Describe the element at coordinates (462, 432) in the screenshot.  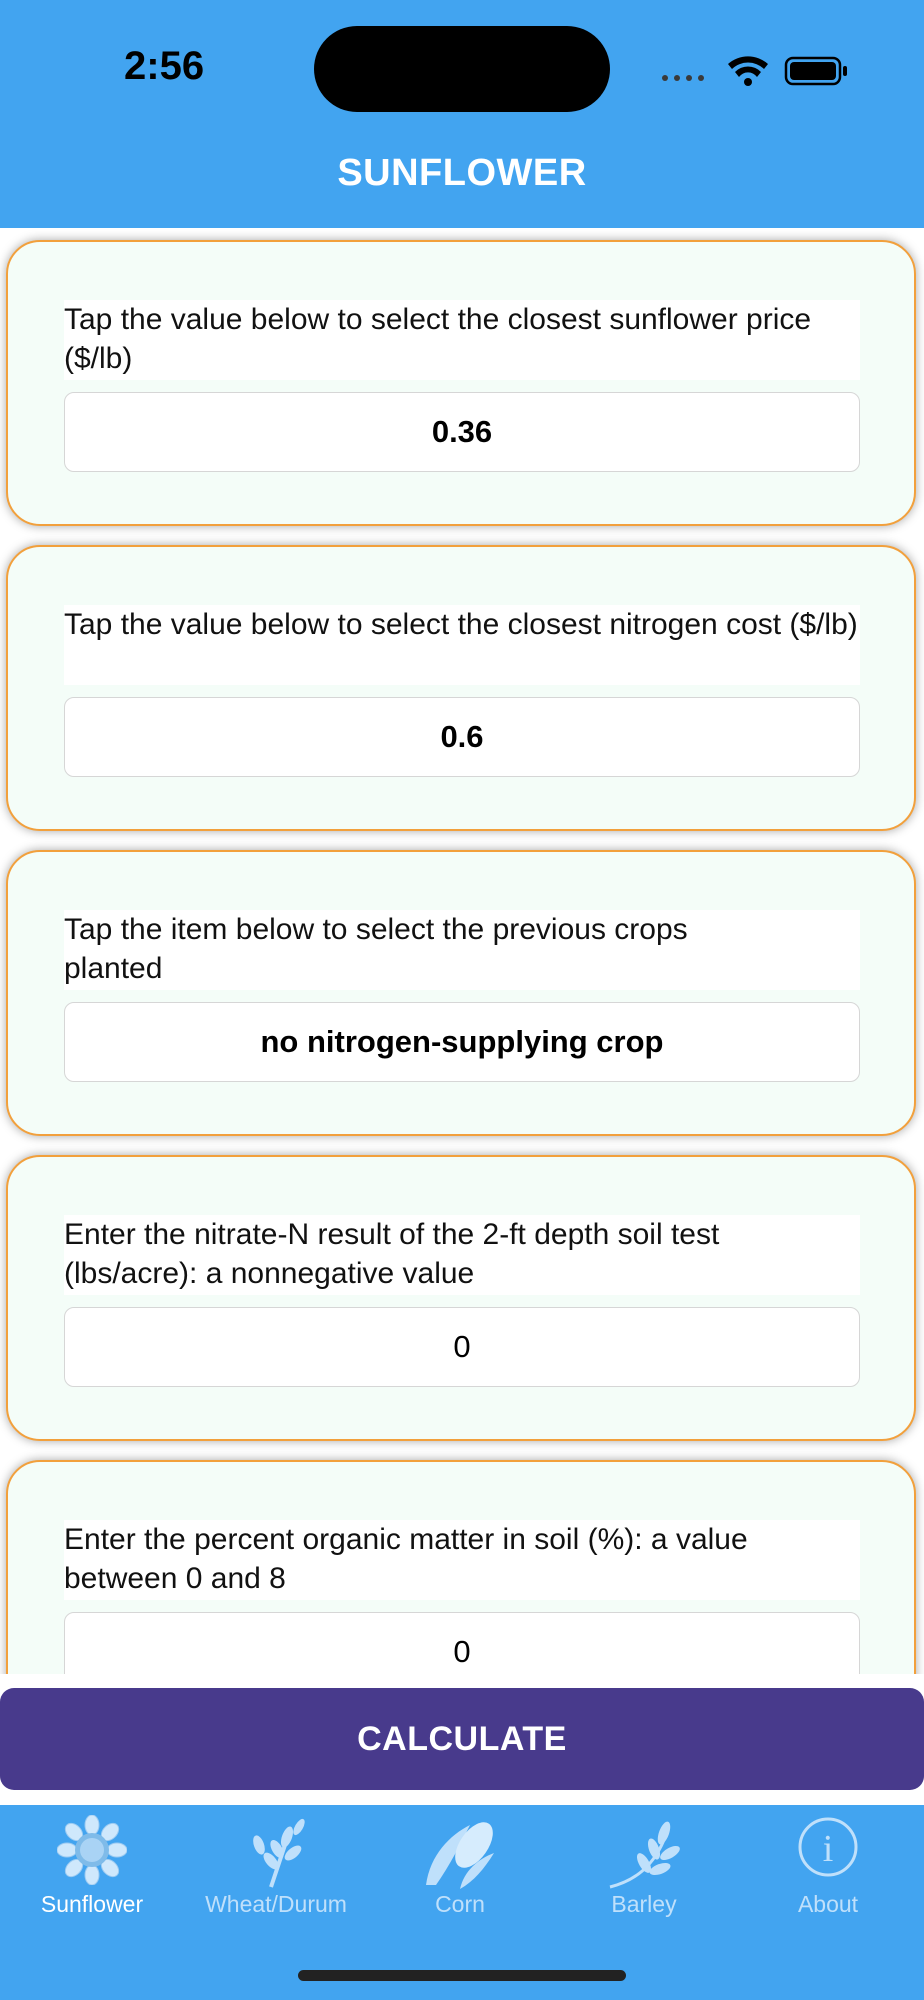
I see `price-picker: 0.36` at that location.